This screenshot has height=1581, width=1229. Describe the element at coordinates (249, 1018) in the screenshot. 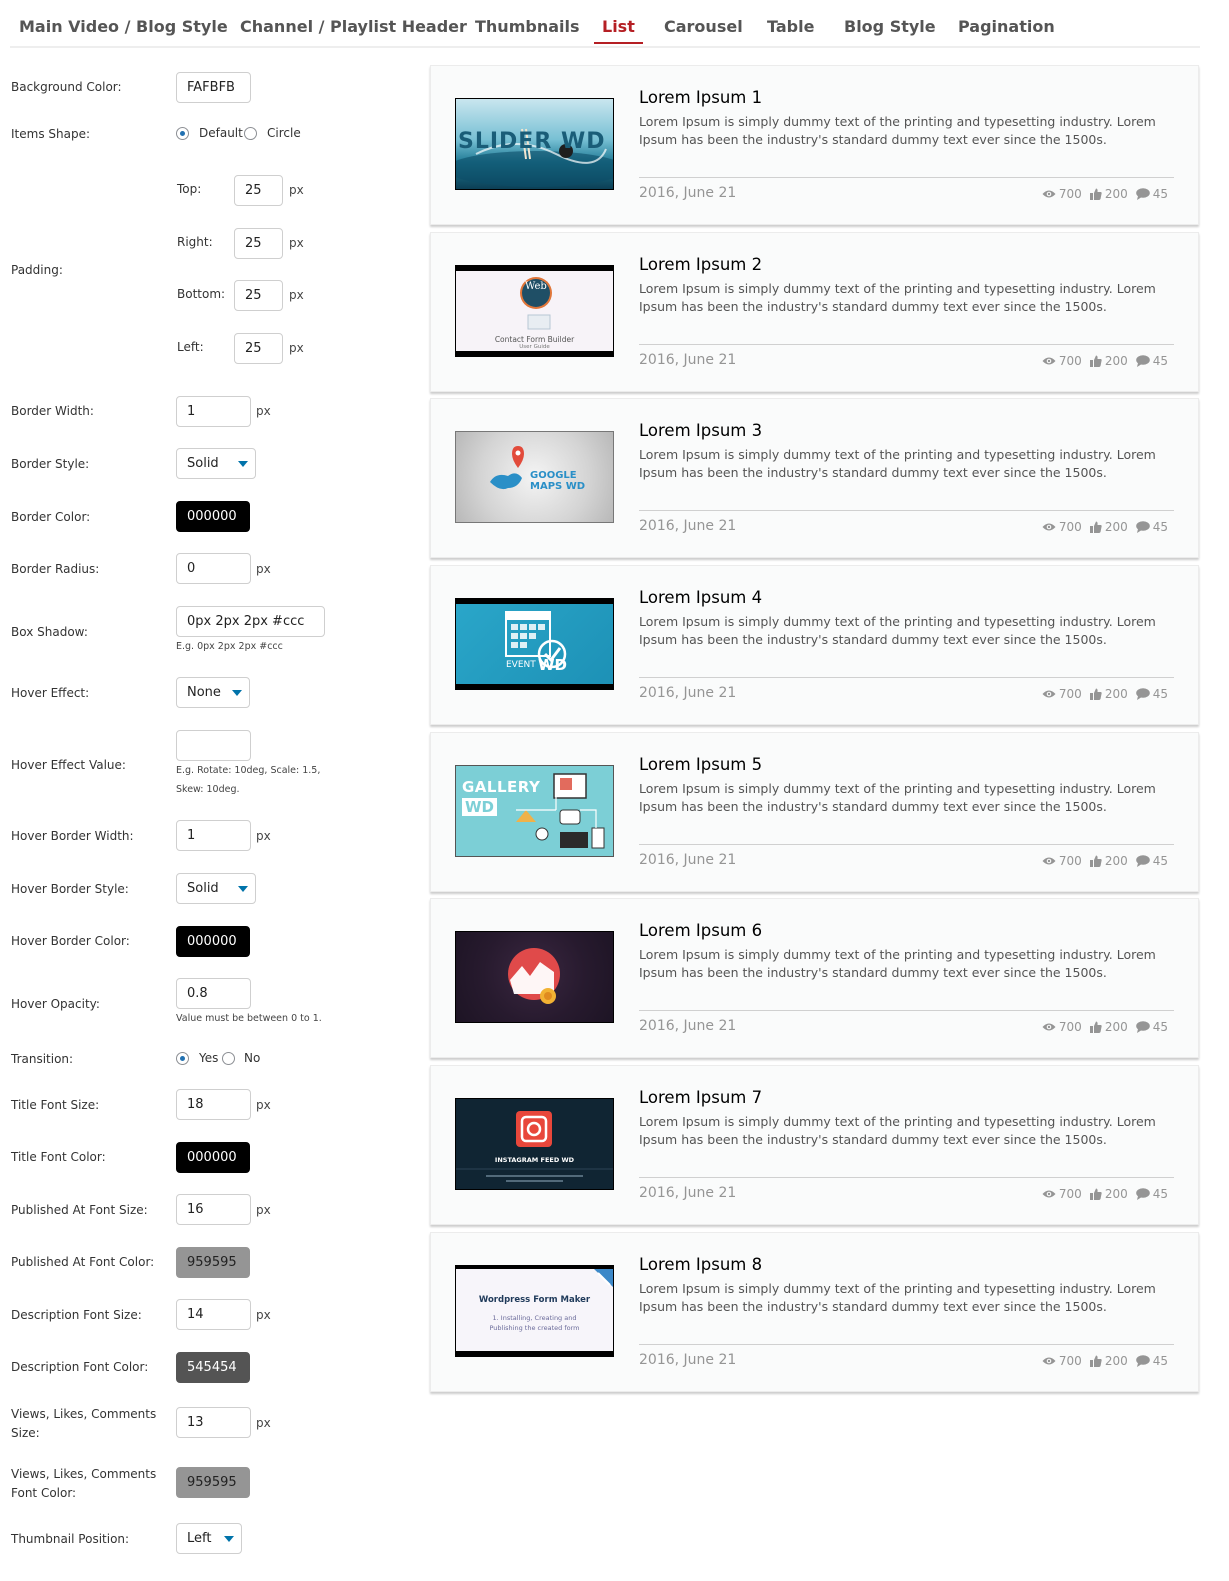

I see `hover-opacity-hint: Value must be between 0 to 1.` at that location.